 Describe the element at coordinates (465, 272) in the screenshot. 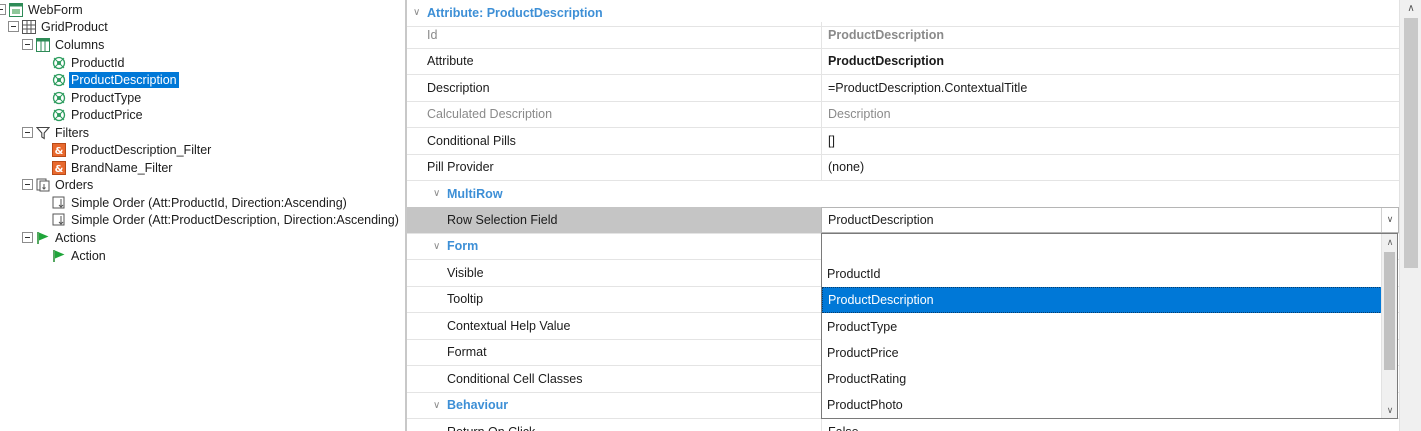

I see `property-name: Visible` at that location.